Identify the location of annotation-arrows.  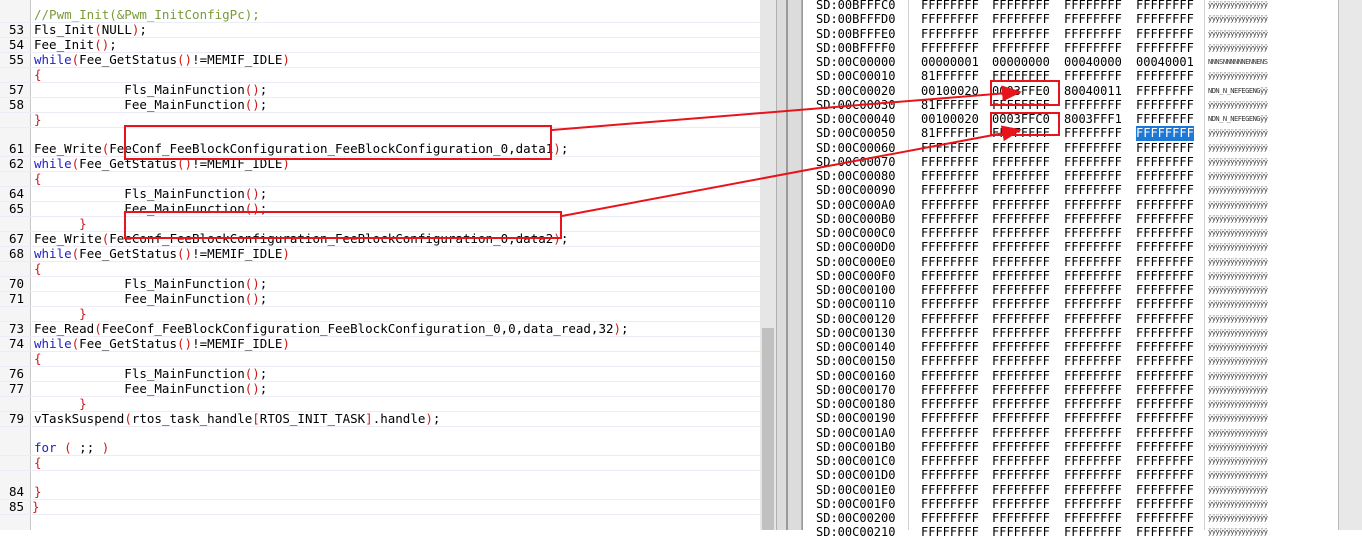
(786, 151).